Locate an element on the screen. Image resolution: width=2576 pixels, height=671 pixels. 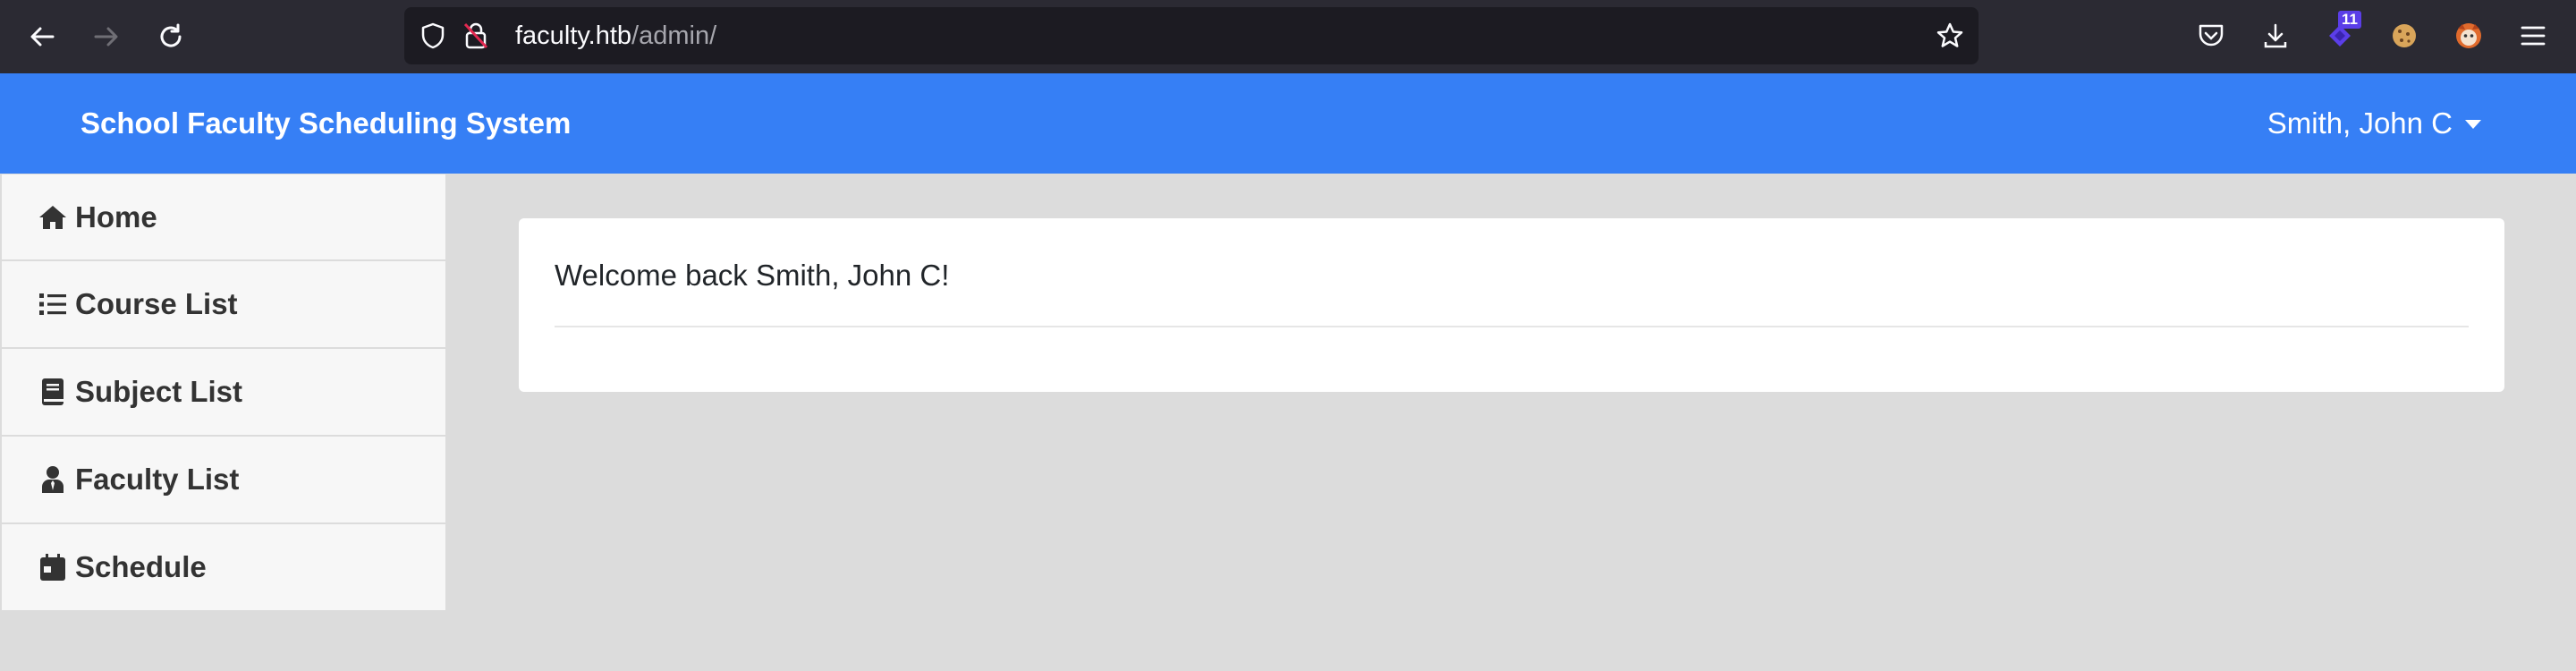
download-icon is located at coordinates (2275, 36).